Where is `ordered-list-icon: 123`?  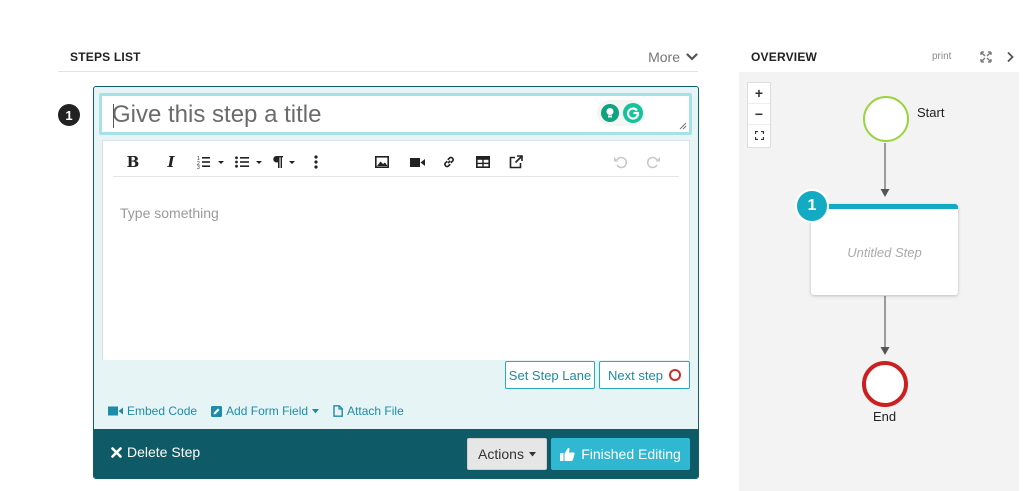
ordered-list-icon: 123 is located at coordinates (210, 162).